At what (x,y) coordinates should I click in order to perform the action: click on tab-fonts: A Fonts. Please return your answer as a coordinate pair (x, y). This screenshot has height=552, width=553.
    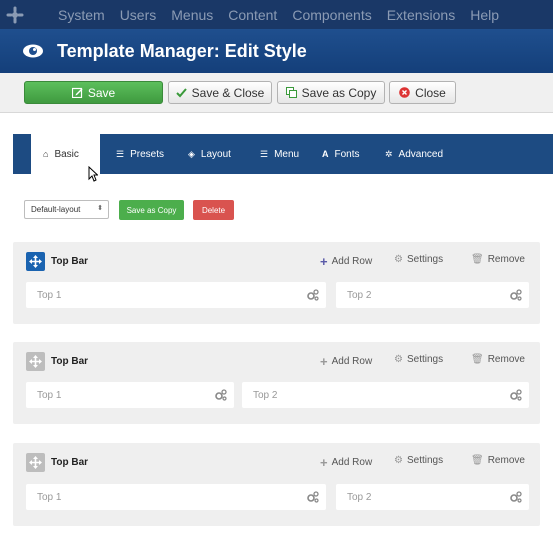
    Looking at the image, I should click on (341, 154).